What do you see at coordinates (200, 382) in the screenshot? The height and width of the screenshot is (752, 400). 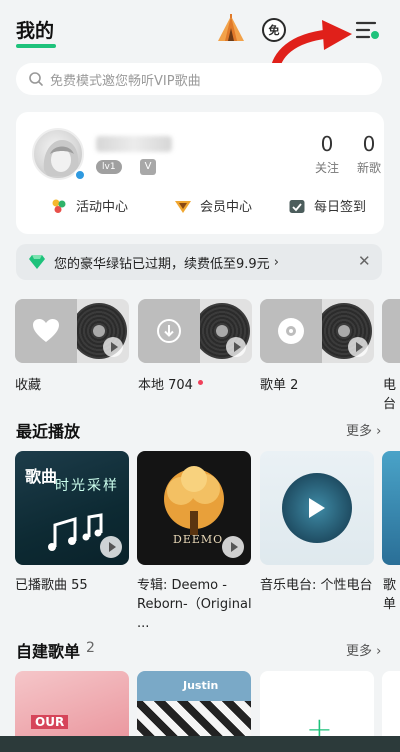 I see `unread-dot` at bounding box center [200, 382].